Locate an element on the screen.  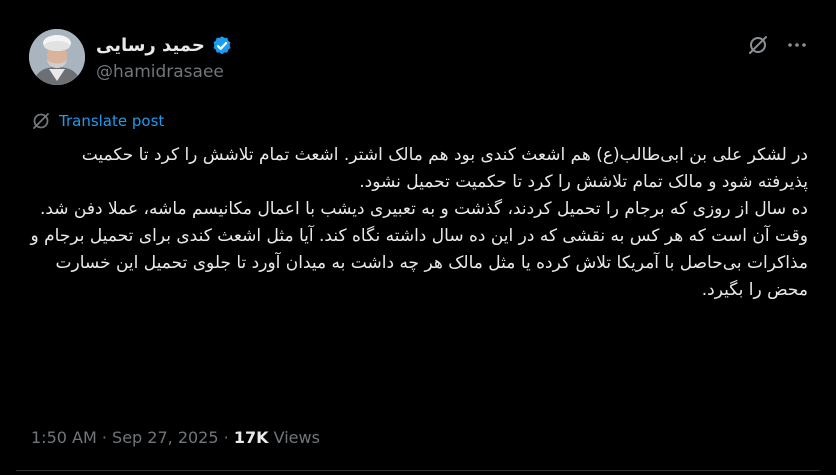
views-count: 17K is located at coordinates (251, 437).